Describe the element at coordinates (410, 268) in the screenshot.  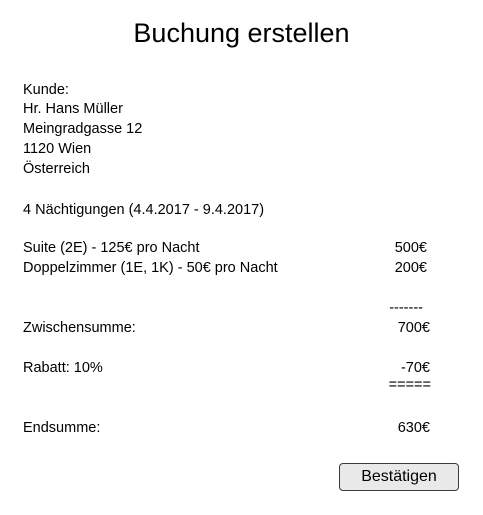
I see `room-line-amount: 200€` at that location.